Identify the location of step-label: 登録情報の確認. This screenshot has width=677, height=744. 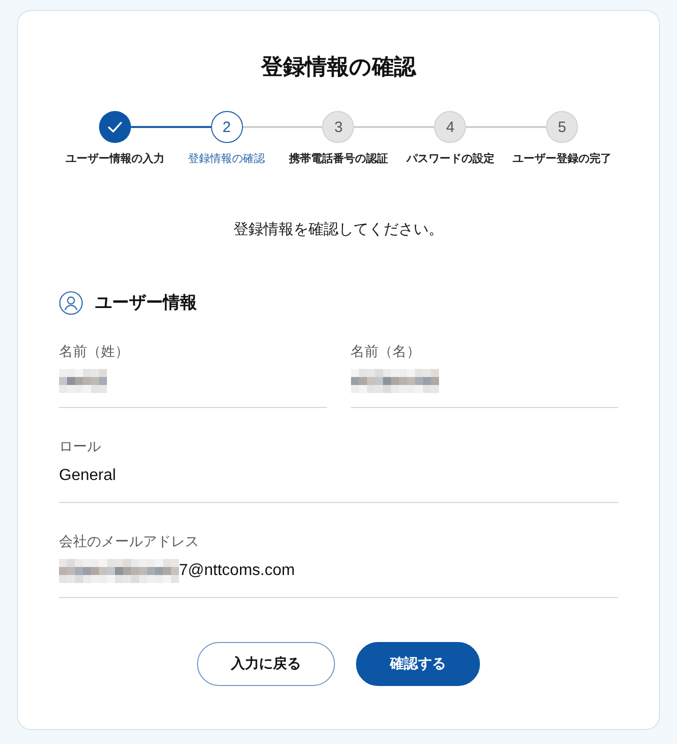
(227, 159).